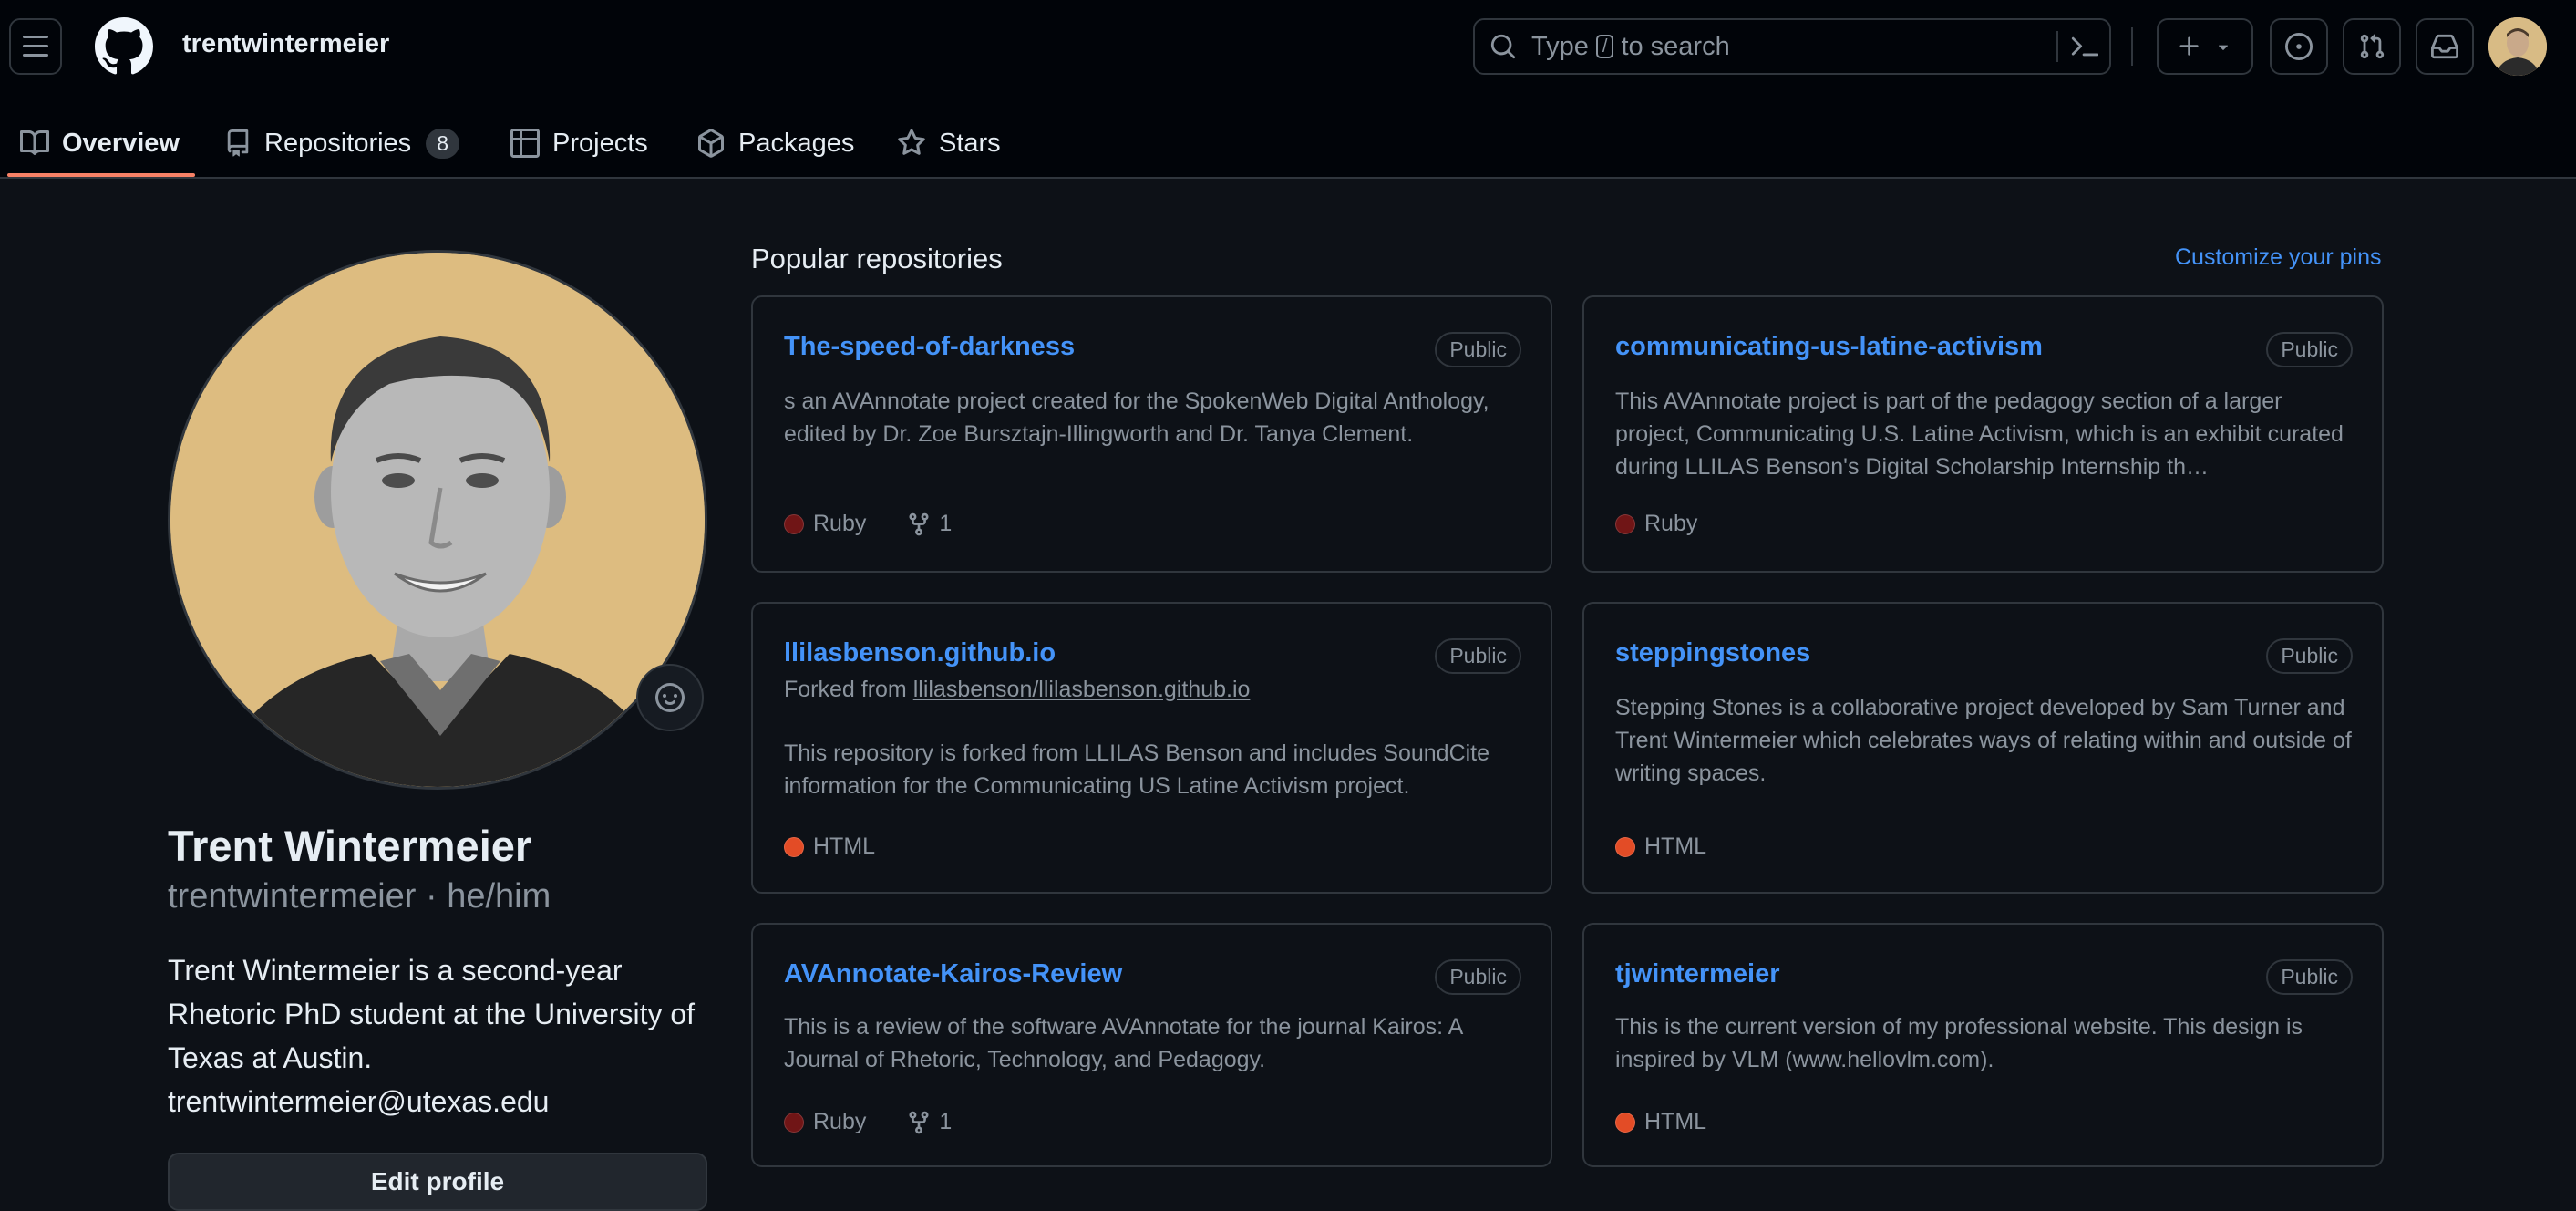 This screenshot has width=2576, height=1211. What do you see at coordinates (101, 175) in the screenshot?
I see `active-tab-indicator` at bounding box center [101, 175].